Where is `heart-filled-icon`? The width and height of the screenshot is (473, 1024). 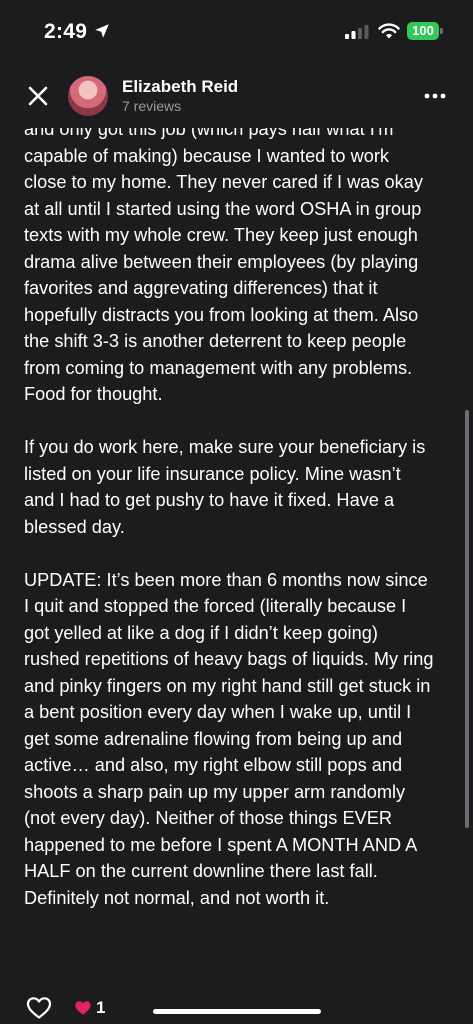 heart-filled-icon is located at coordinates (83, 1008).